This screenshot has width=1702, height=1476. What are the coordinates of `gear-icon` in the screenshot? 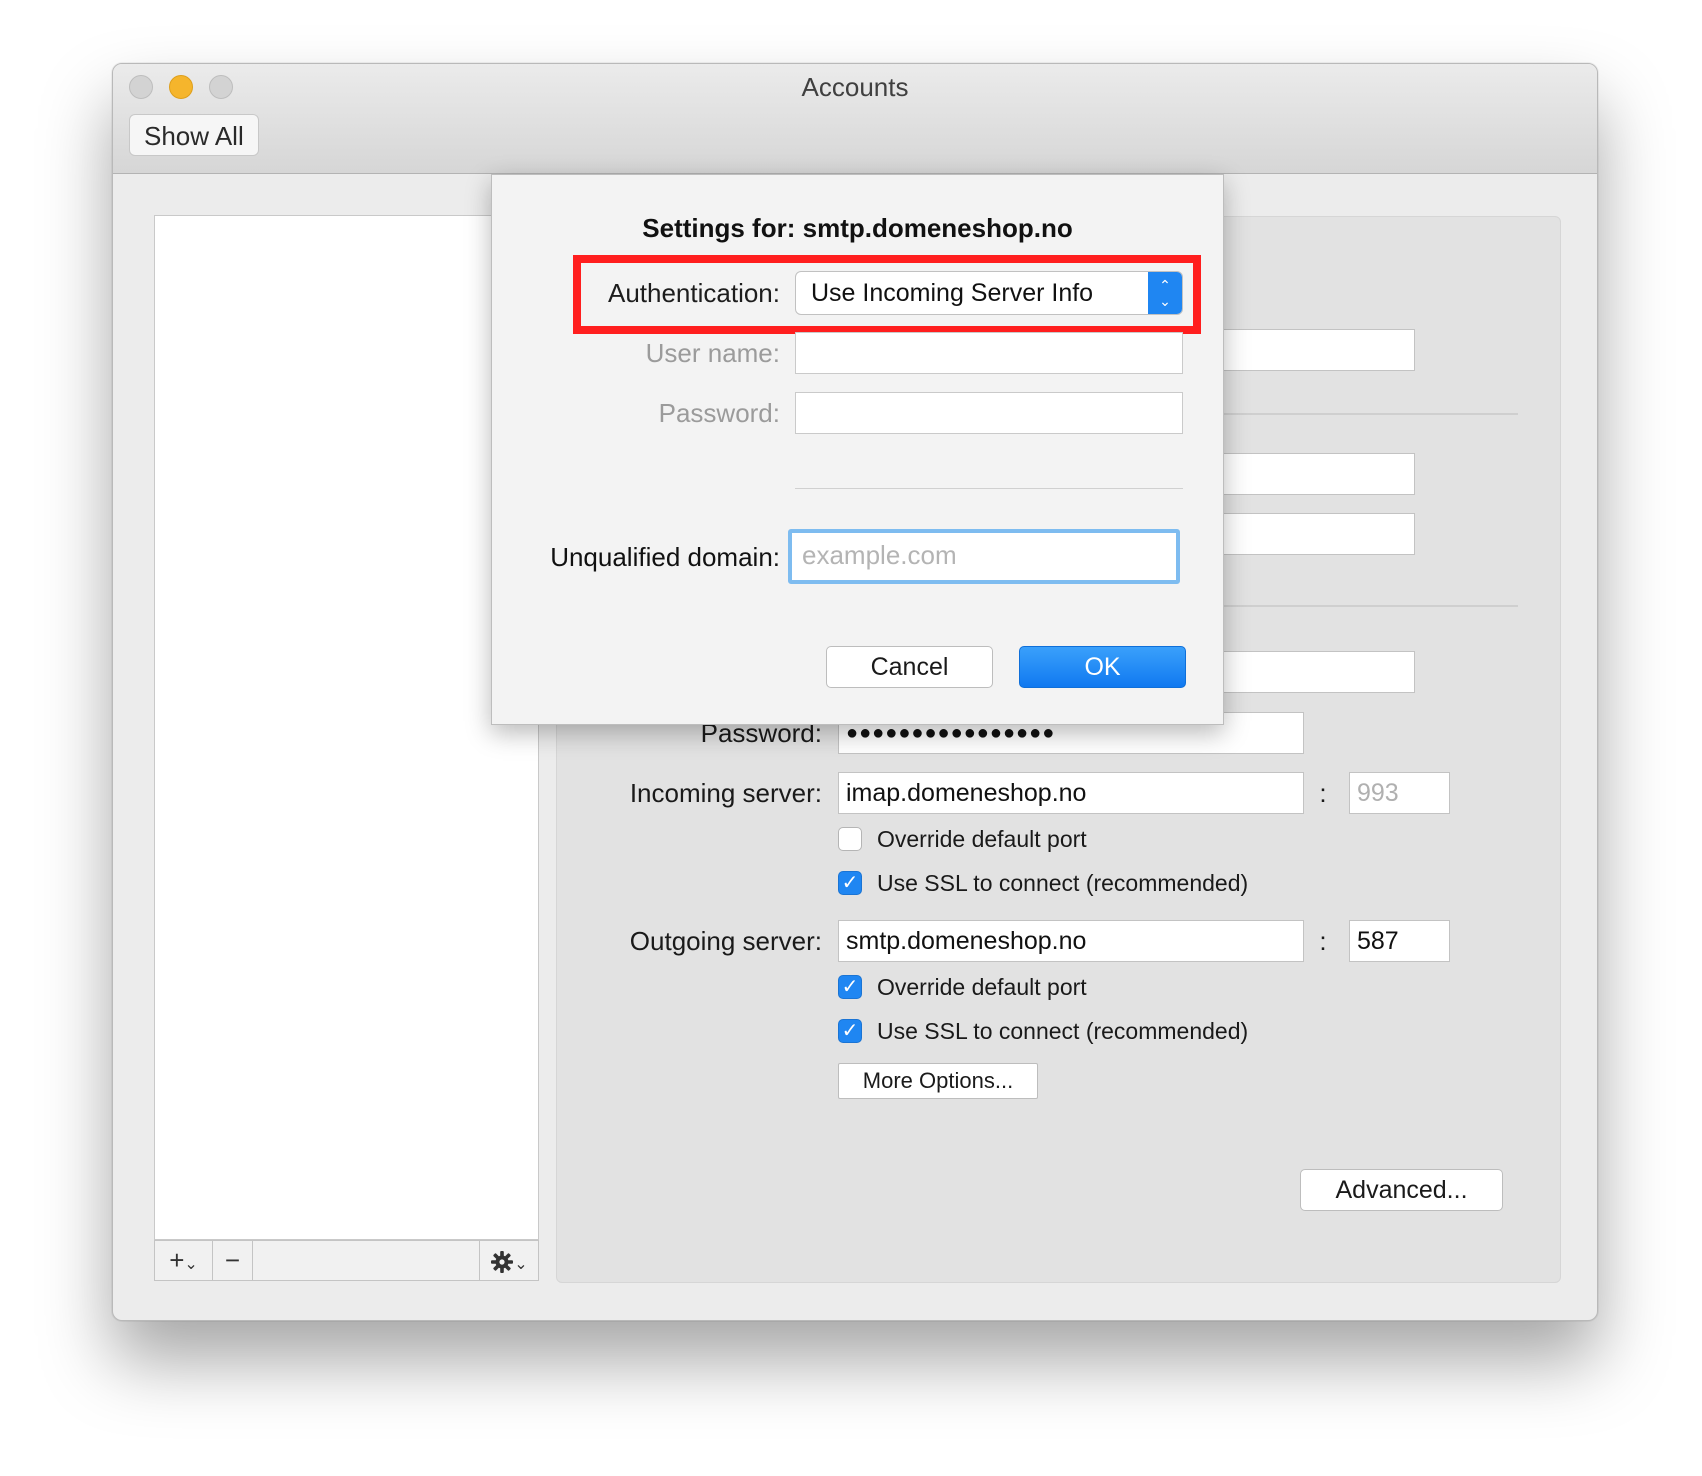 It's located at (502, 1262).